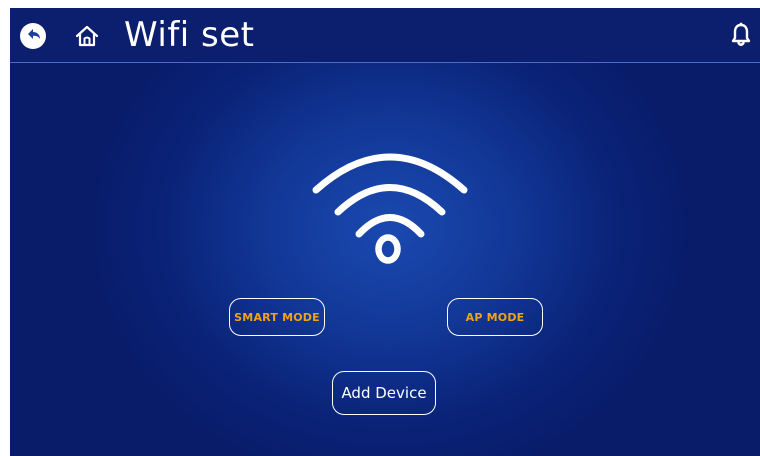 The image size is (760, 456). What do you see at coordinates (384, 393) in the screenshot?
I see `add-device-button: Add Device` at bounding box center [384, 393].